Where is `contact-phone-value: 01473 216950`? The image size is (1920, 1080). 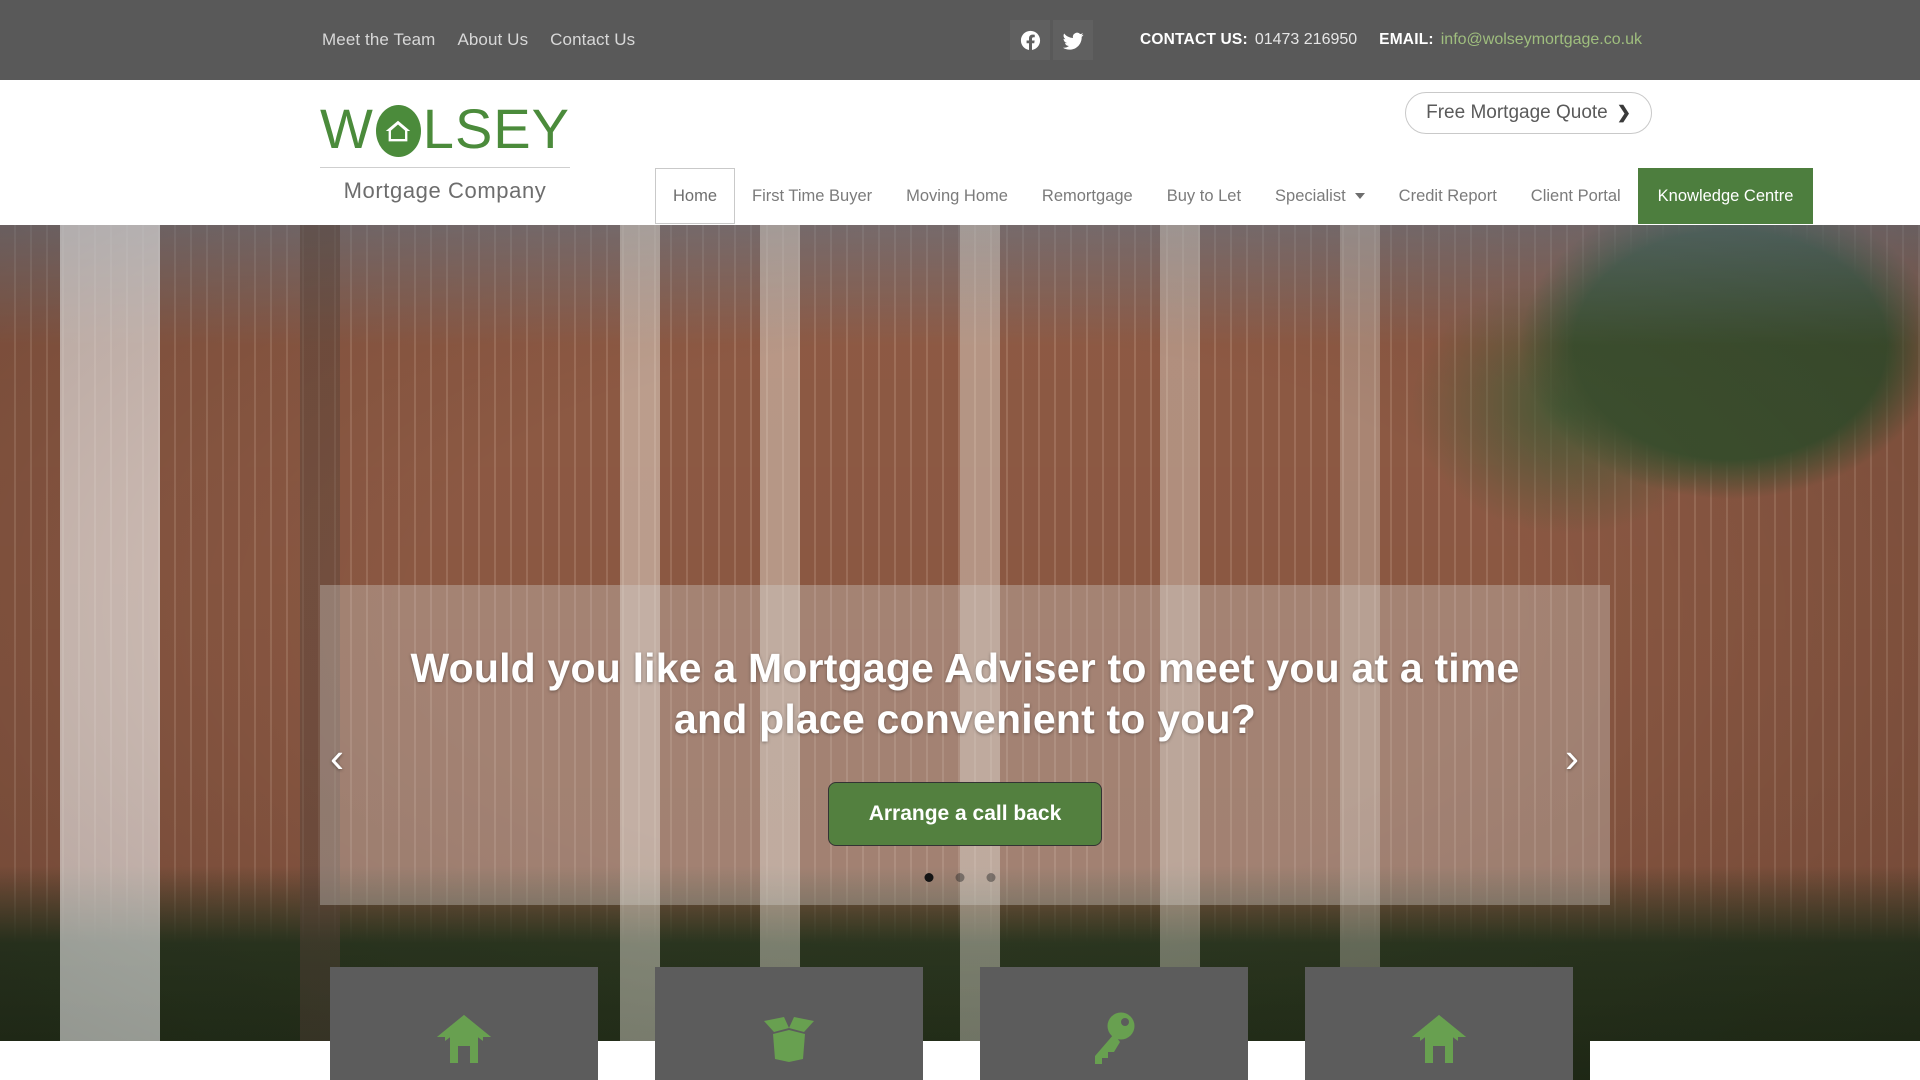 contact-phone-value: 01473 216950 is located at coordinates (1306, 40).